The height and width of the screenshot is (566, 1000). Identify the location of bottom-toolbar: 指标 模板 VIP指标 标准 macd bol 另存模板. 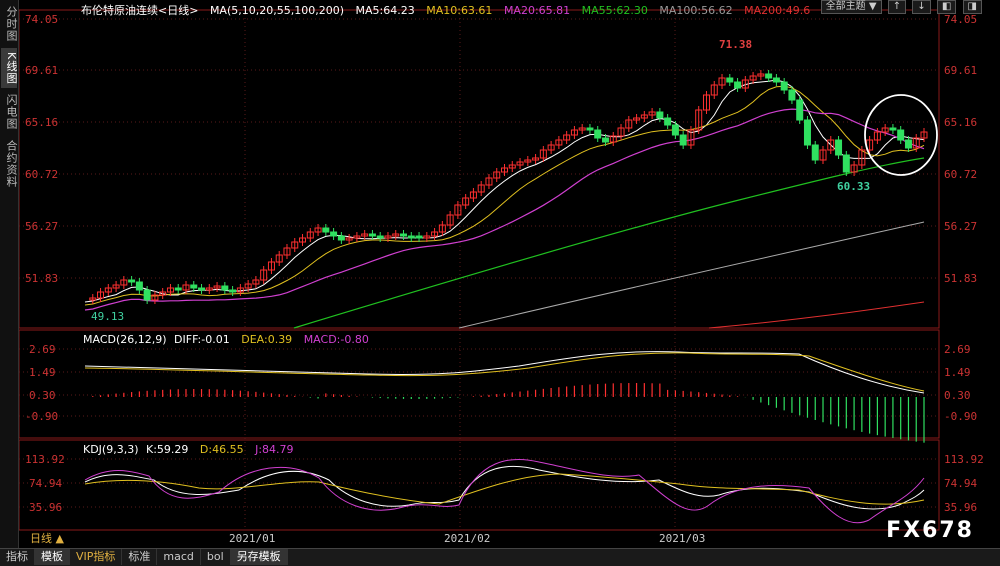
(500, 557).